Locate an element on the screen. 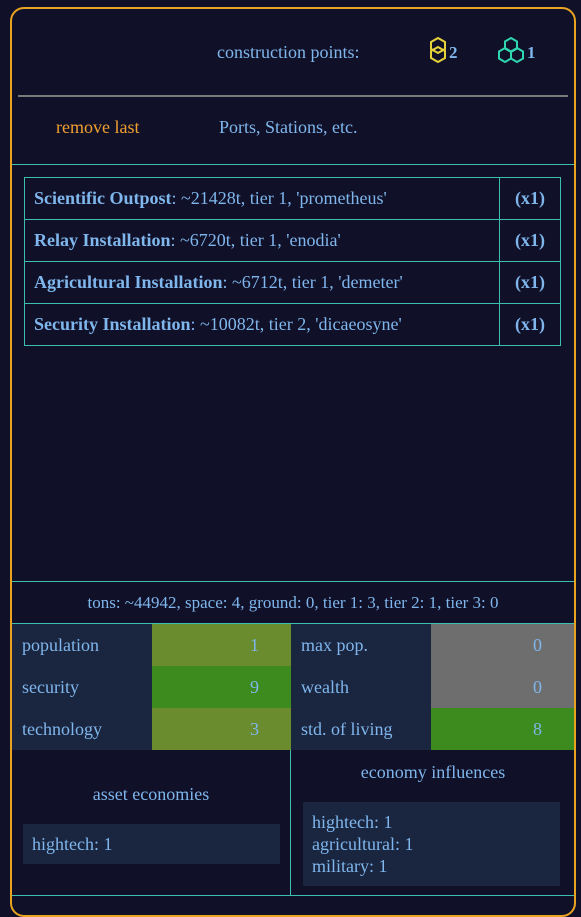 The width and height of the screenshot is (581, 917). security-label: security is located at coordinates (82, 687).